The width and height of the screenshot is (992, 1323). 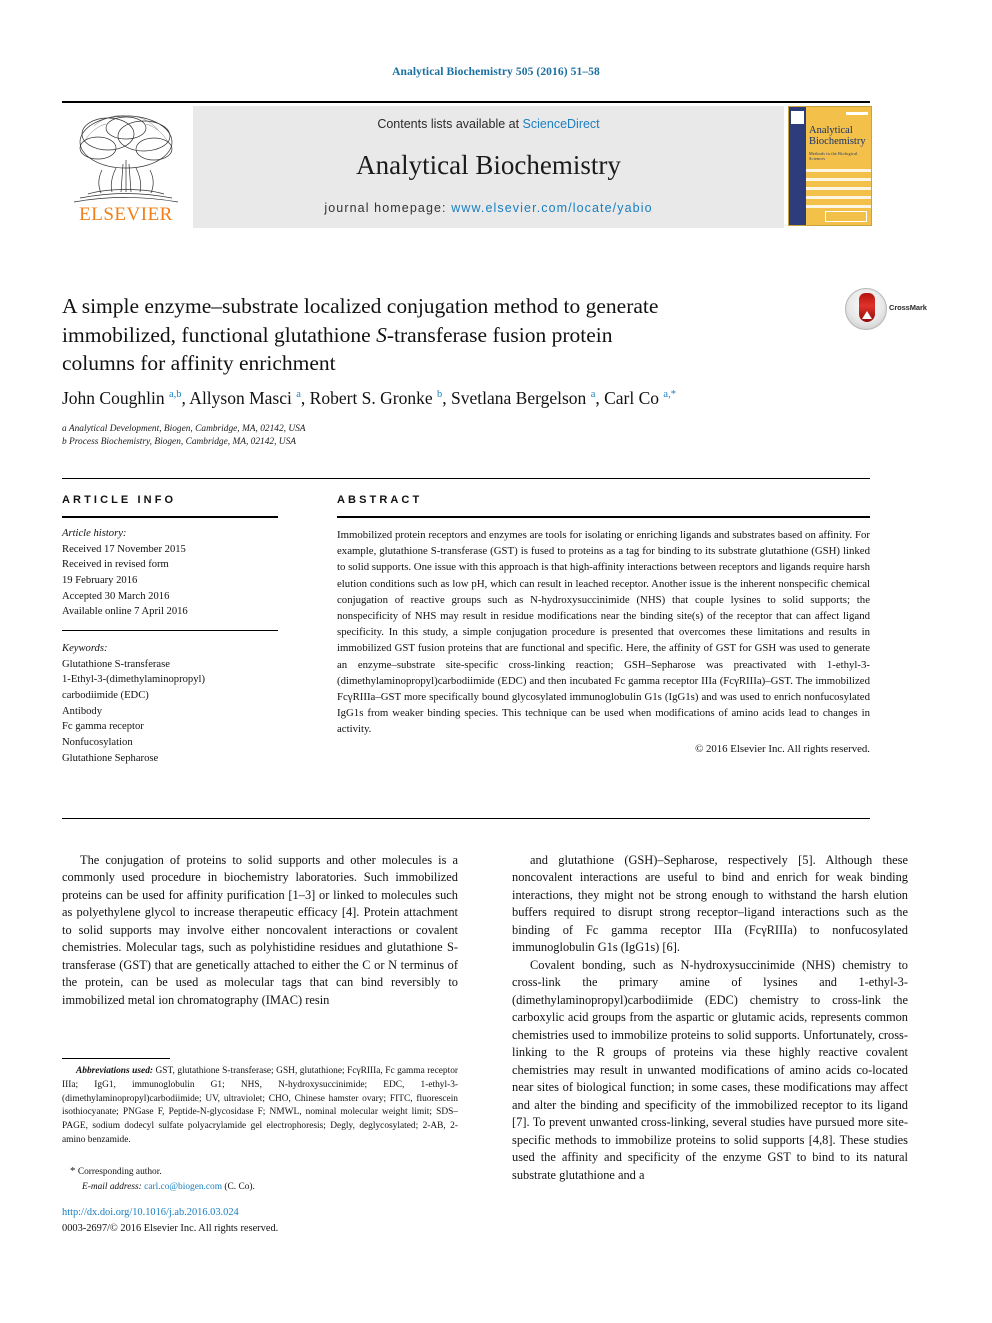 What do you see at coordinates (119, 1172) in the screenshot?
I see `corresponding-author-label: Corresponding author.` at bounding box center [119, 1172].